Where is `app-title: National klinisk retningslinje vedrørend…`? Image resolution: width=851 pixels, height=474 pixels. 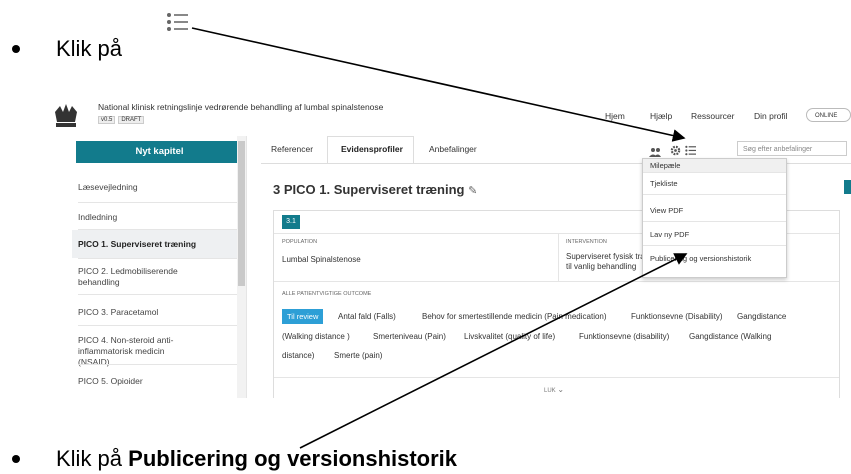 app-title: National klinisk retningslinje vedrørend… is located at coordinates (241, 107).